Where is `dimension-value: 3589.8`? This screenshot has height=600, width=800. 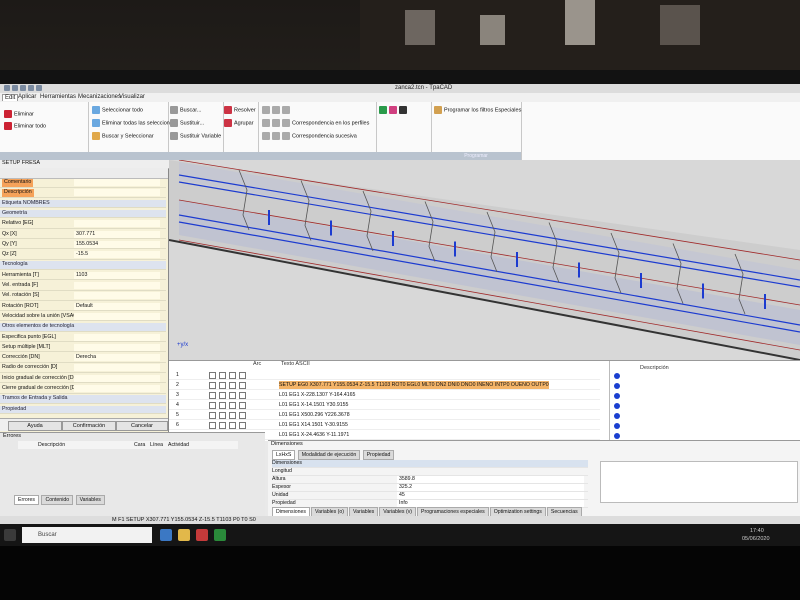
dimension-value: 3589.8 is located at coordinates (490, 479).